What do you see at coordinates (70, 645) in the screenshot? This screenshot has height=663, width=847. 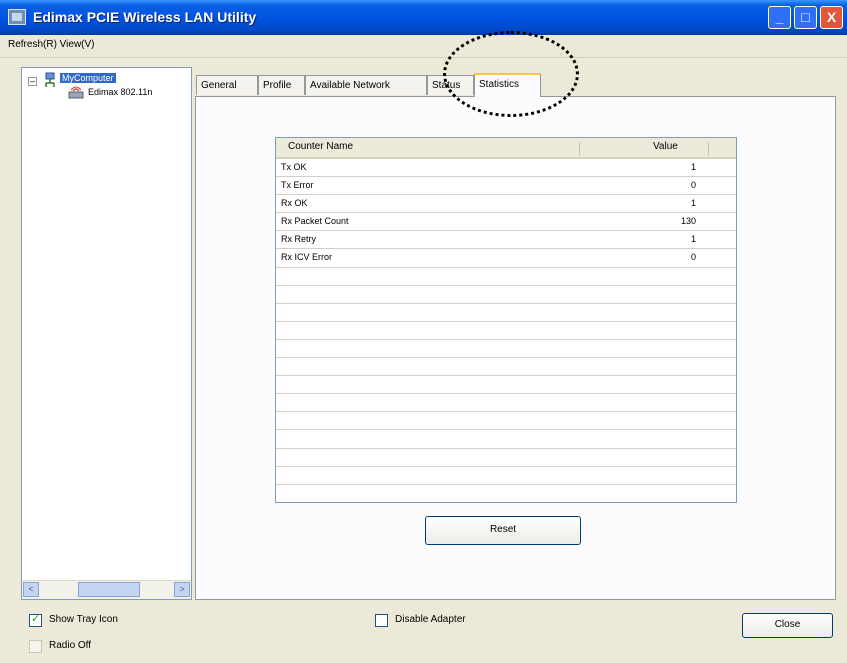 I see `radio-off-label: Radio Off` at bounding box center [70, 645].